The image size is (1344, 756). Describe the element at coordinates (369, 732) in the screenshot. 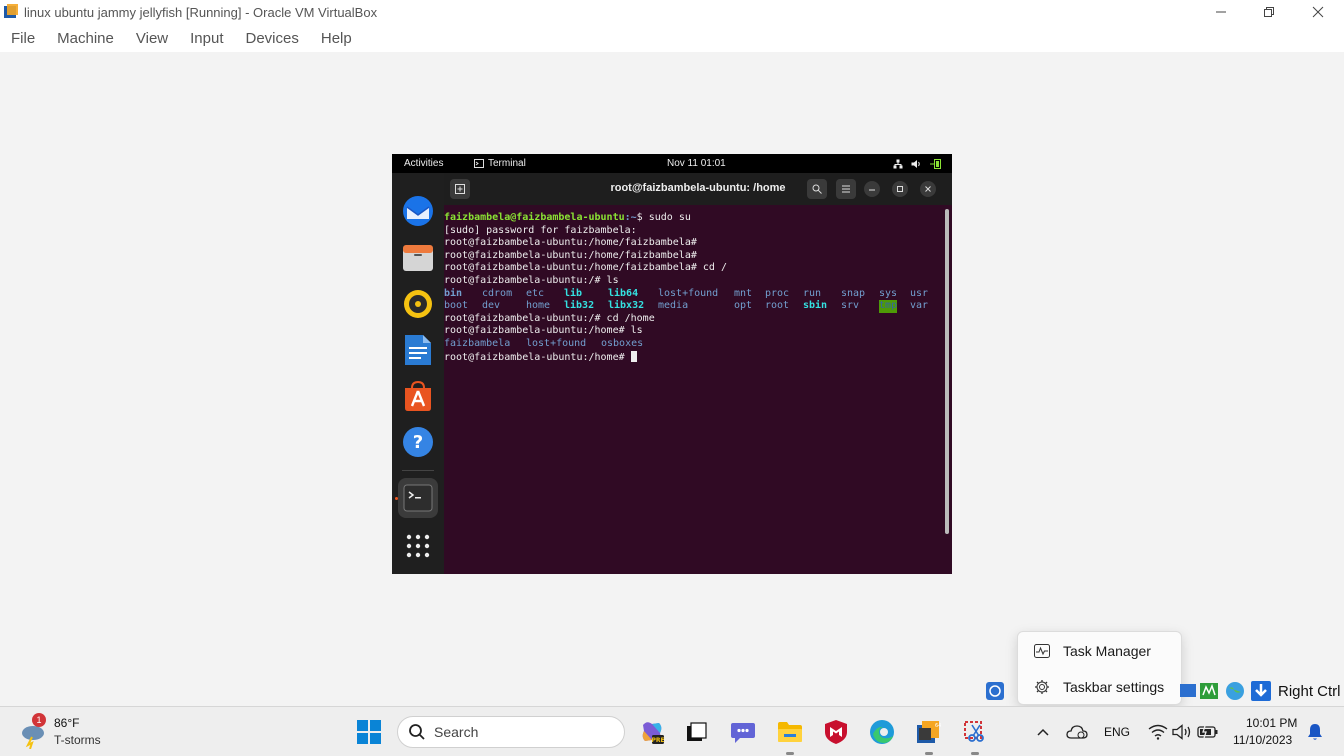

I see `start-button` at that location.